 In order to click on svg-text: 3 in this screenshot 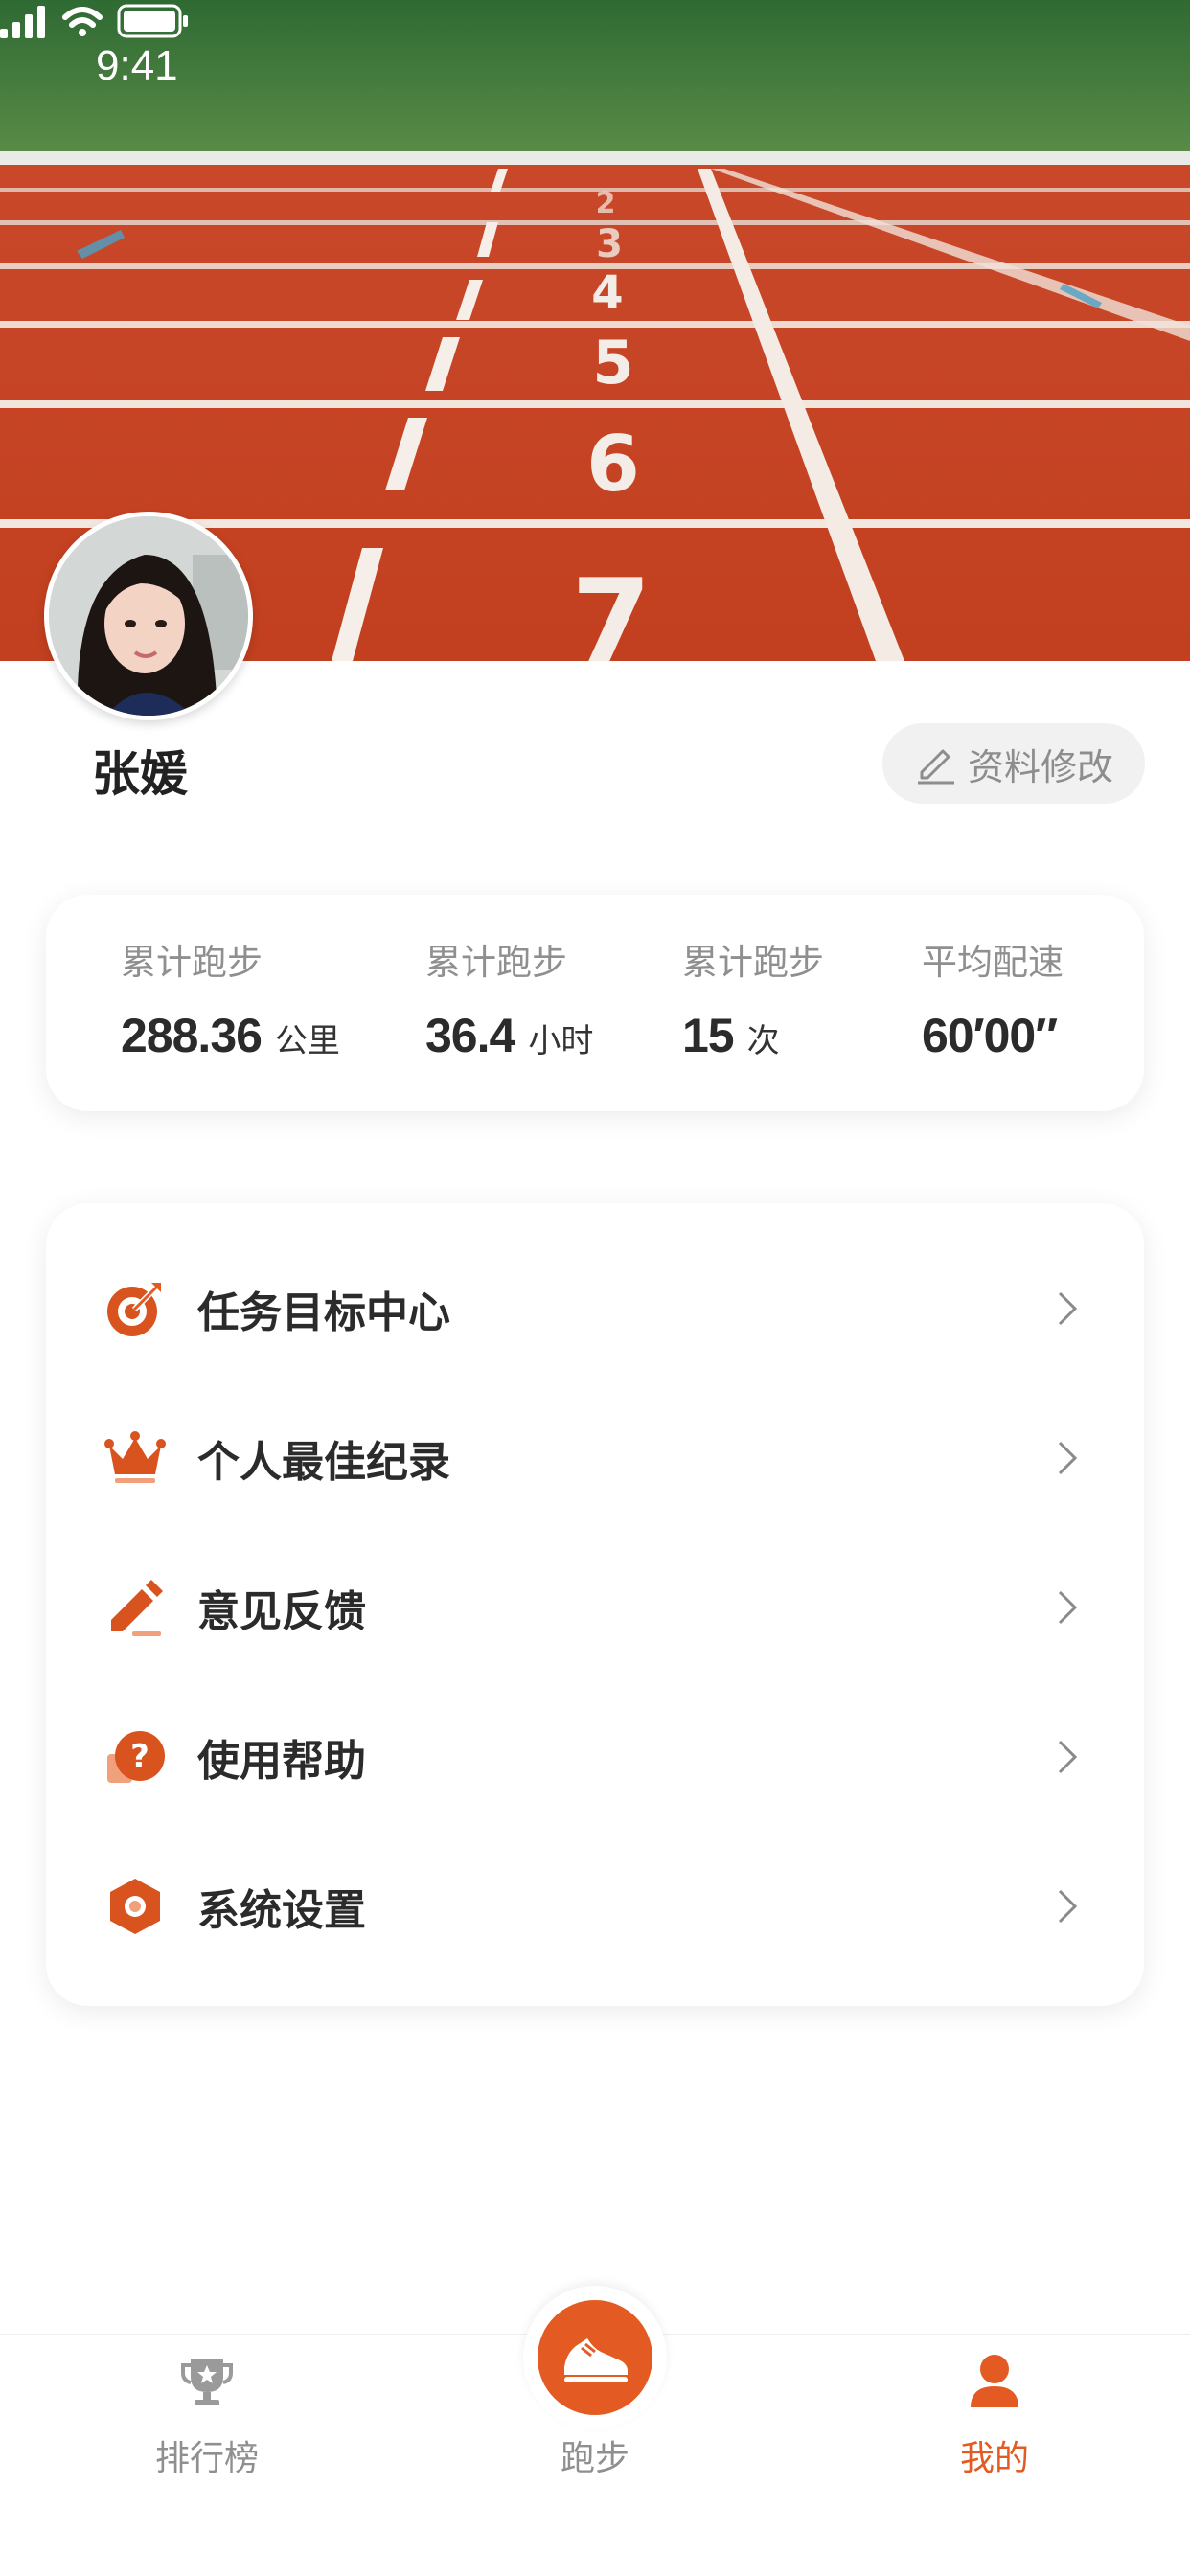, I will do `click(609, 244)`.